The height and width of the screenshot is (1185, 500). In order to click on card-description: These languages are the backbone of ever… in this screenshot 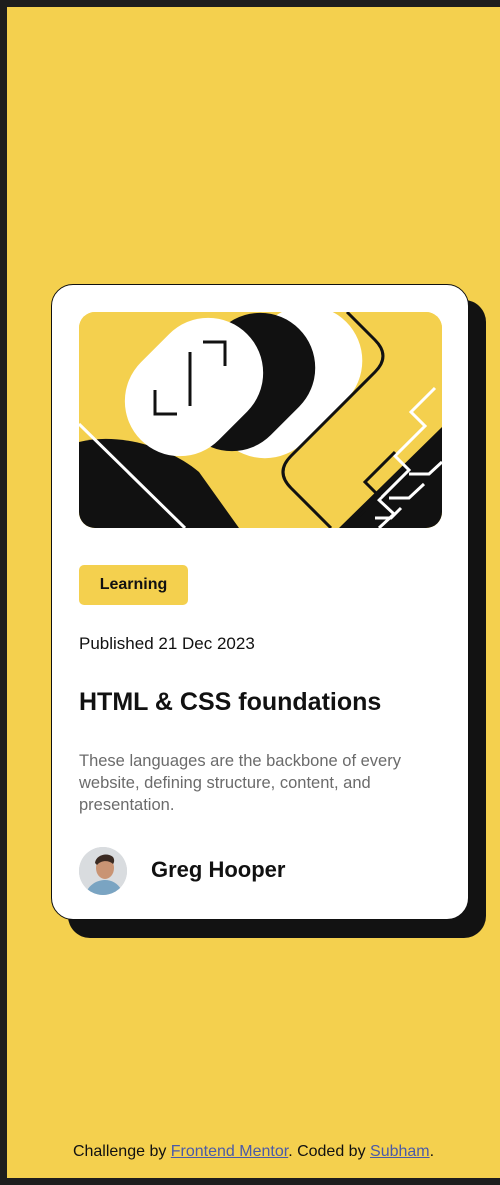, I will do `click(240, 783)`.